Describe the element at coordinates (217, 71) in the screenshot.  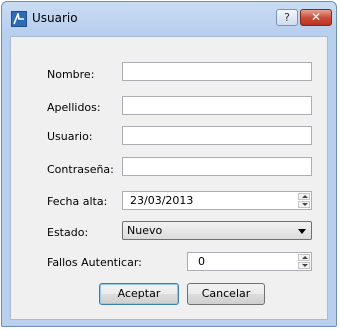
I see `nombre-field` at that location.